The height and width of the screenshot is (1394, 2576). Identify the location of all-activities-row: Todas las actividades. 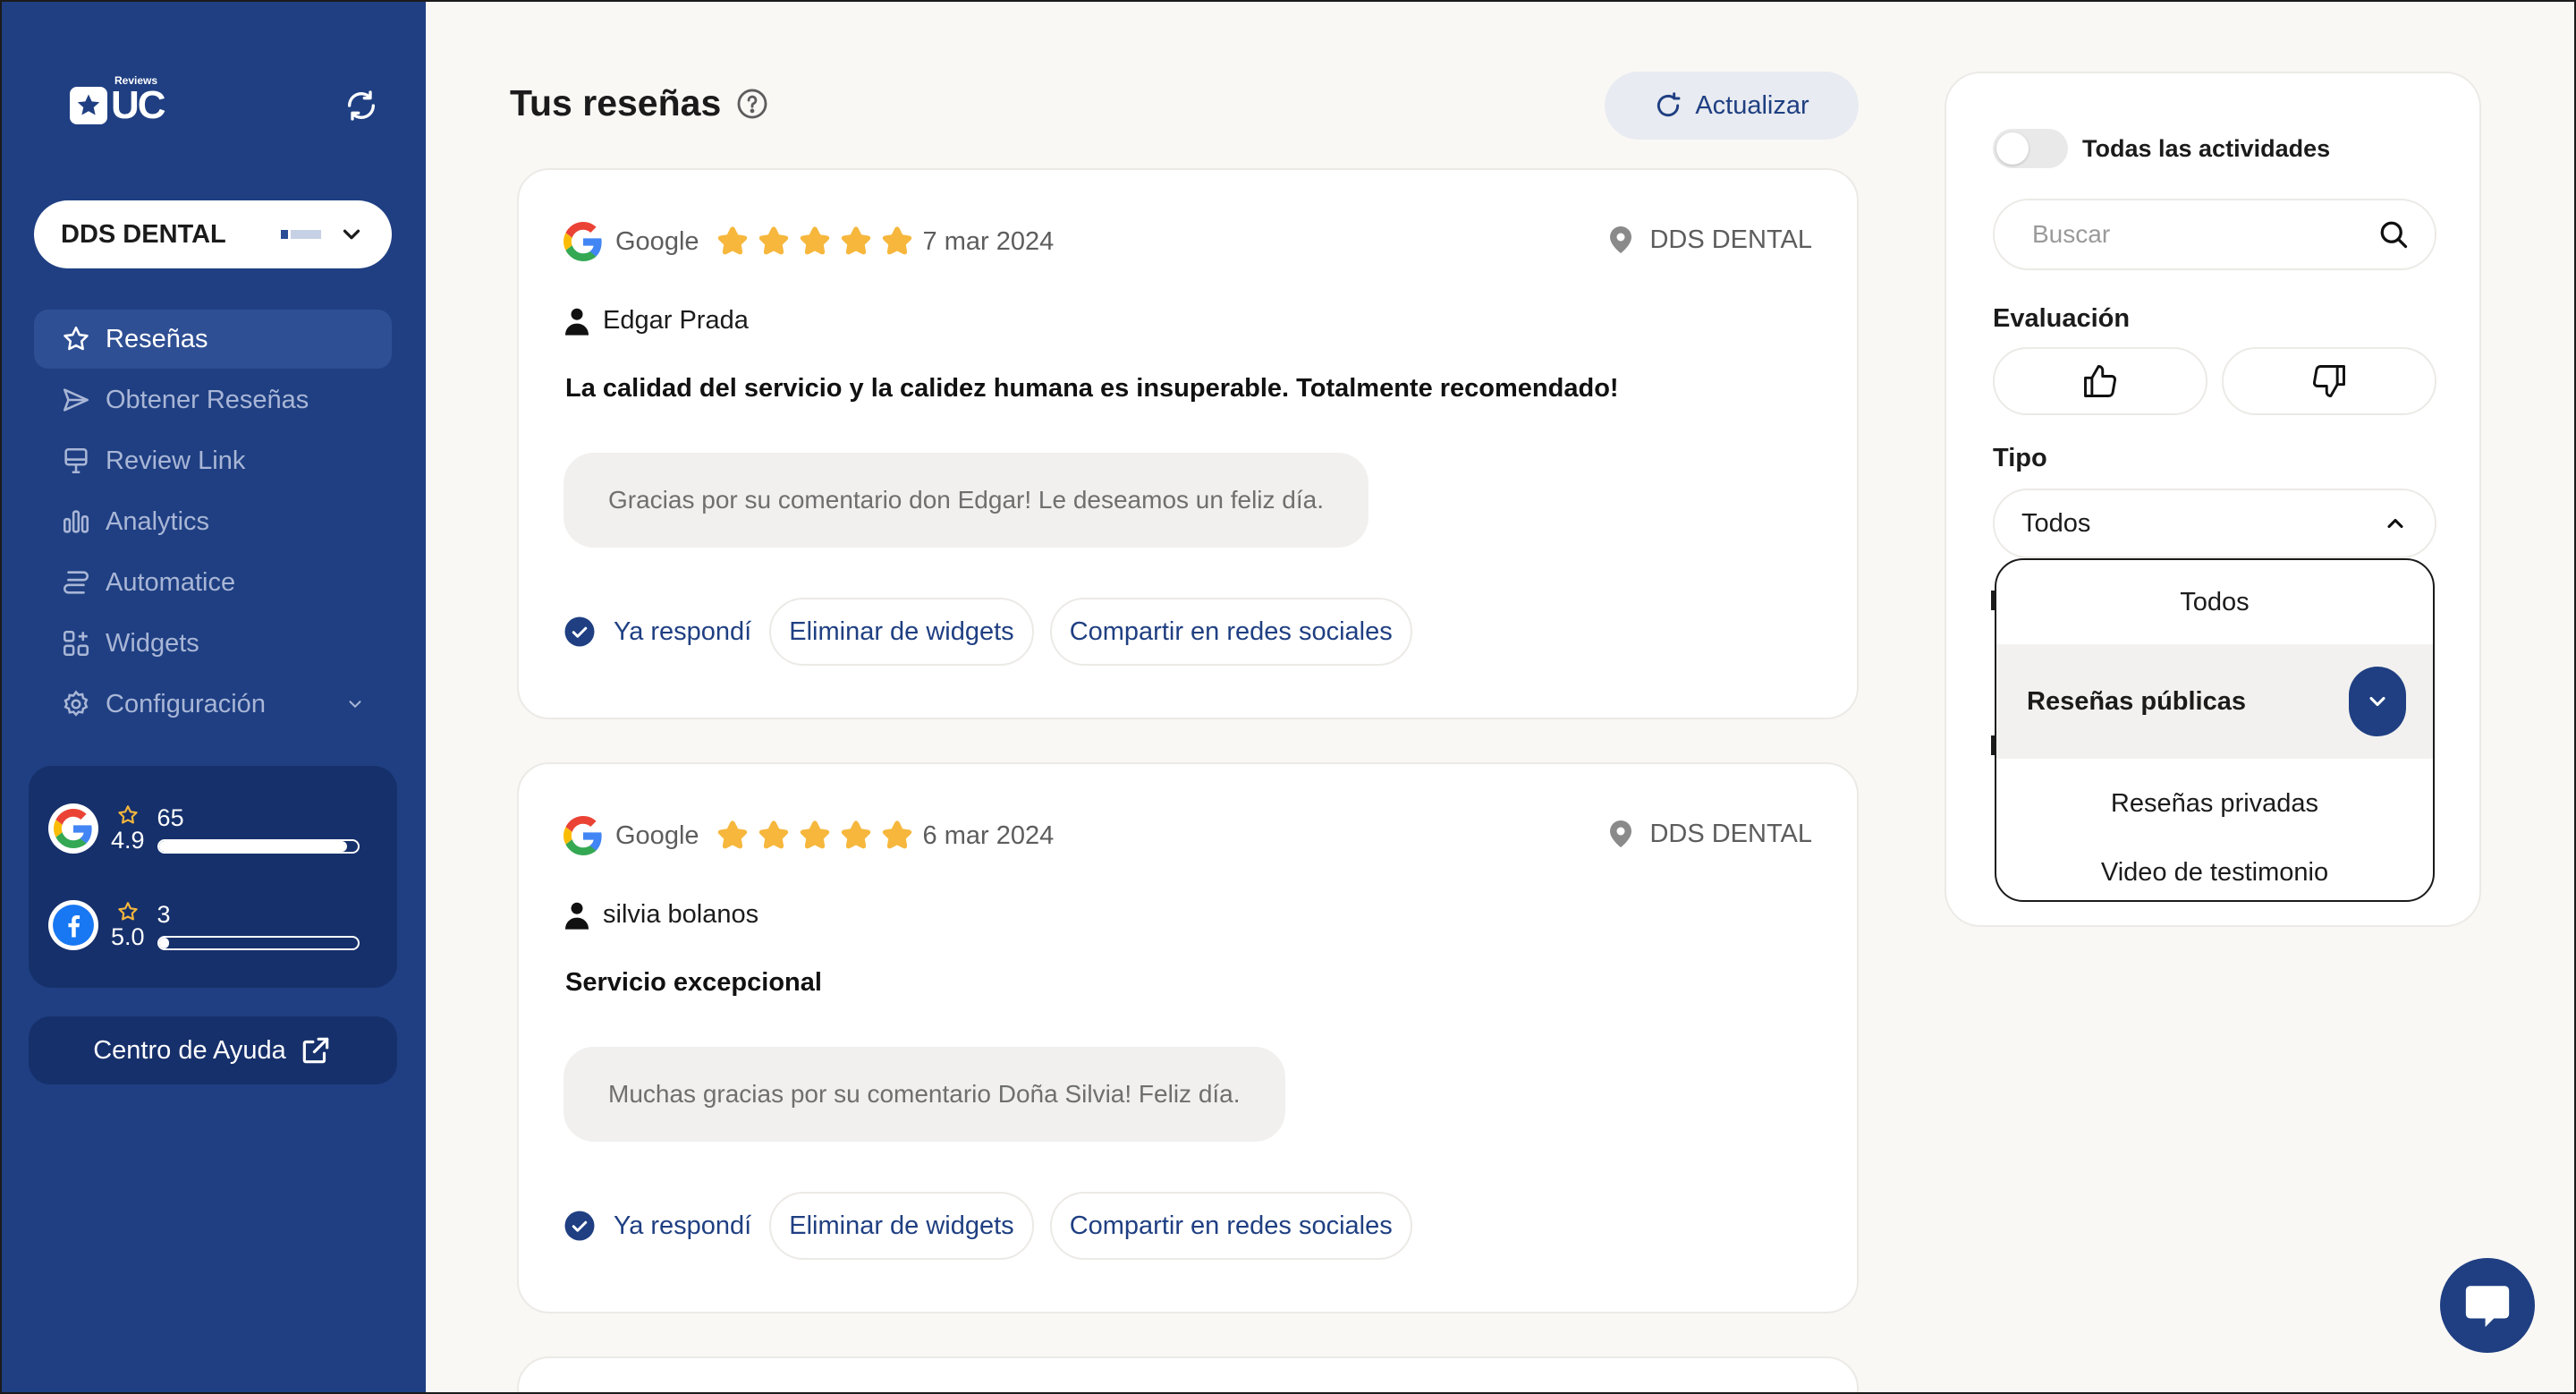
(2161, 148).